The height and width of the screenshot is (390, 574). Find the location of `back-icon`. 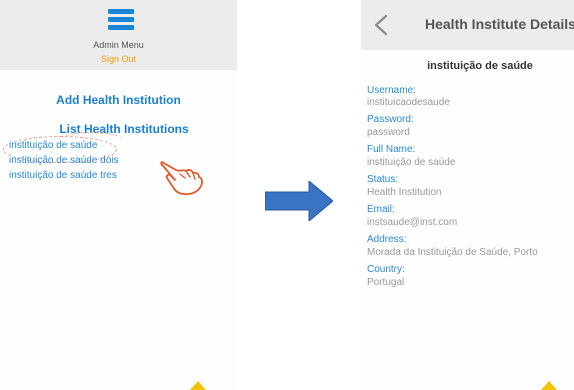

back-icon is located at coordinates (381, 25).